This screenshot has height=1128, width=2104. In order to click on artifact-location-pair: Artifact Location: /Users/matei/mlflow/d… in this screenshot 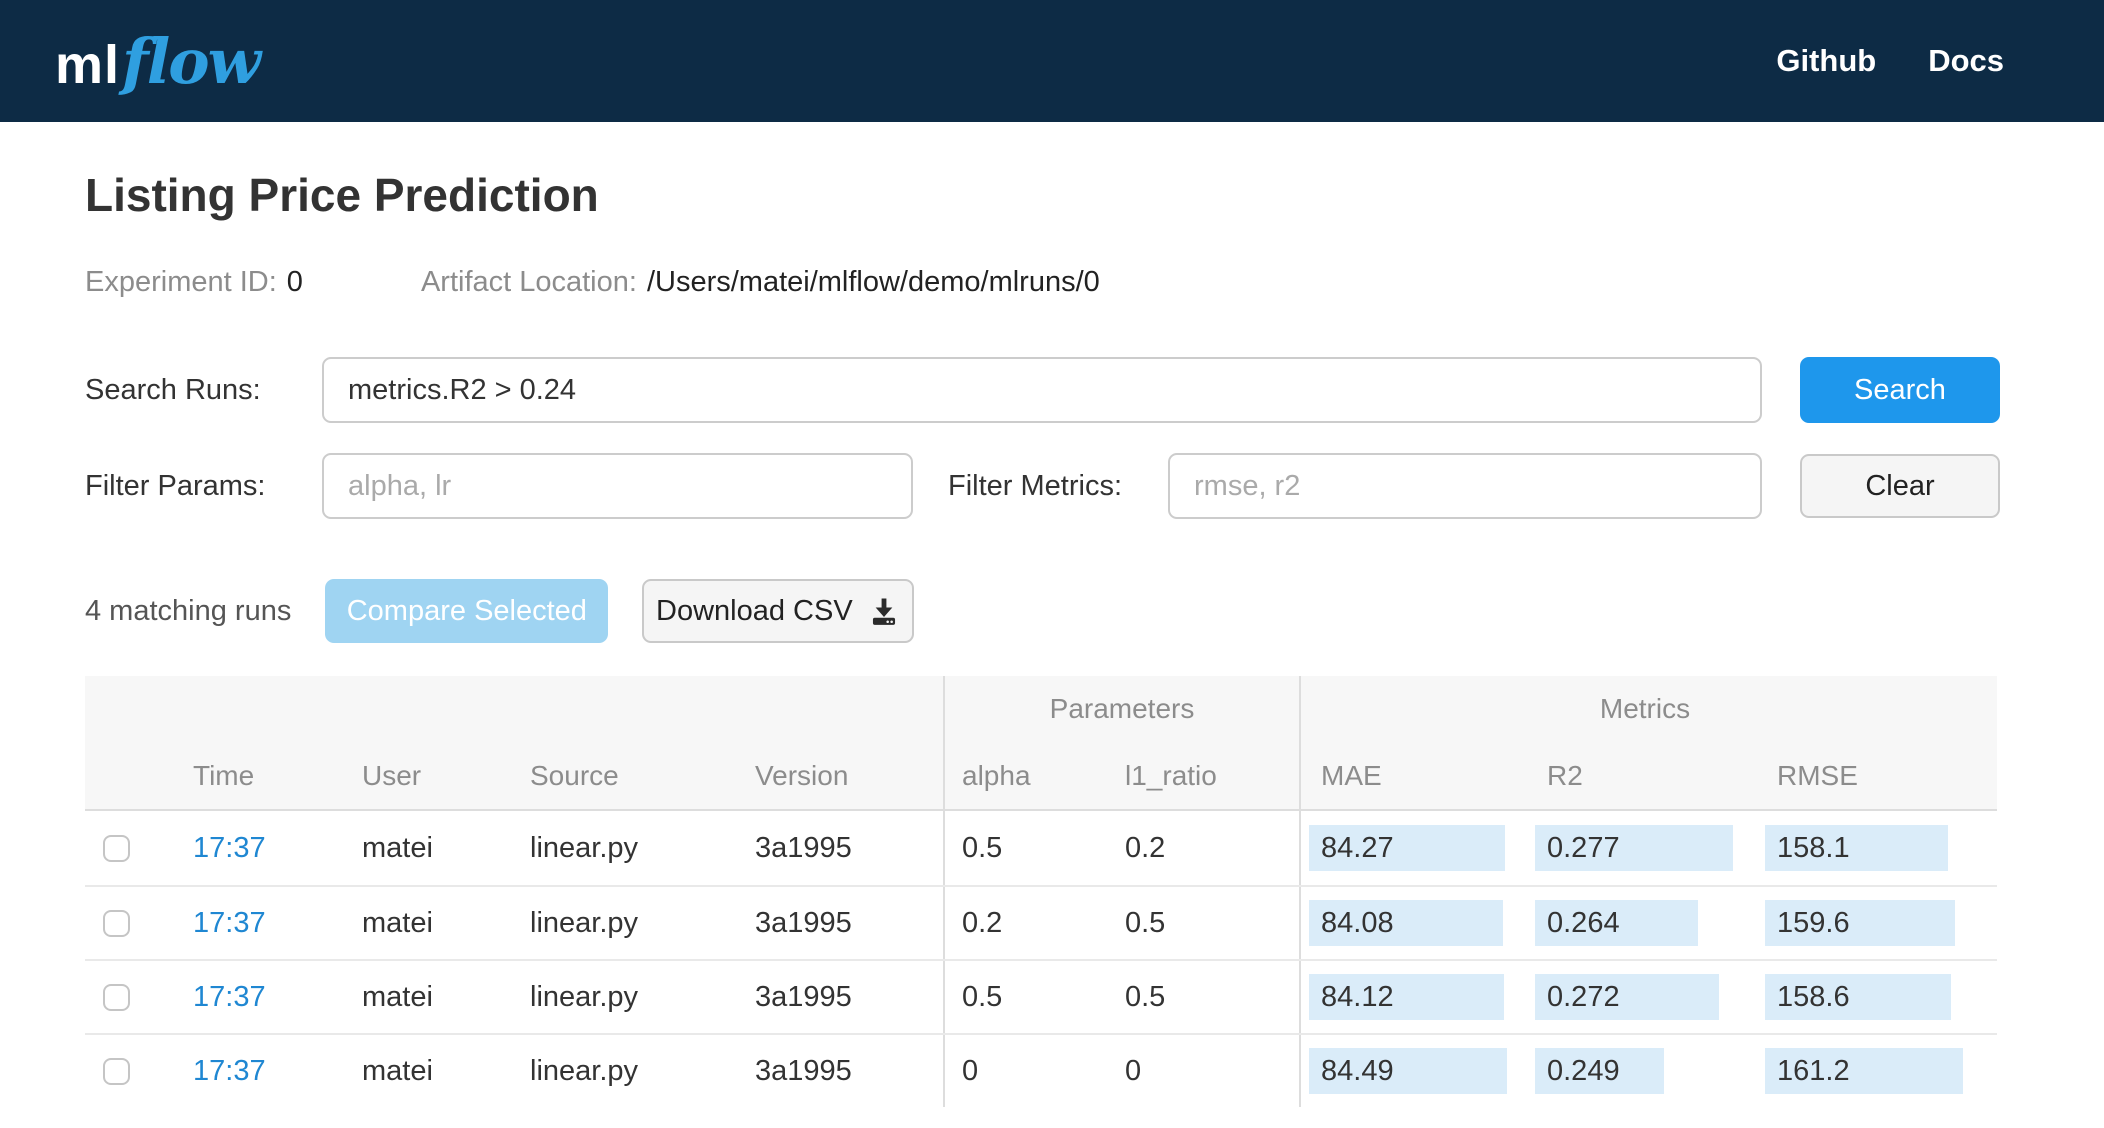, I will do `click(760, 282)`.